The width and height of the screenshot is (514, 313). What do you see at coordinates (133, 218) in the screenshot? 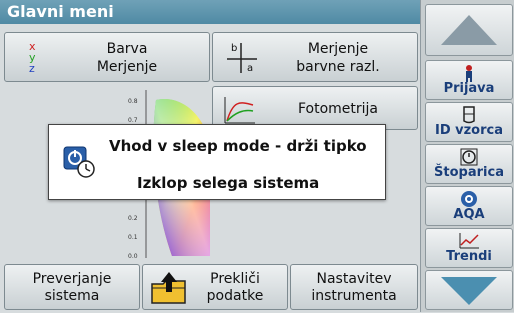
I see `tick-0-2: 0.2` at bounding box center [133, 218].